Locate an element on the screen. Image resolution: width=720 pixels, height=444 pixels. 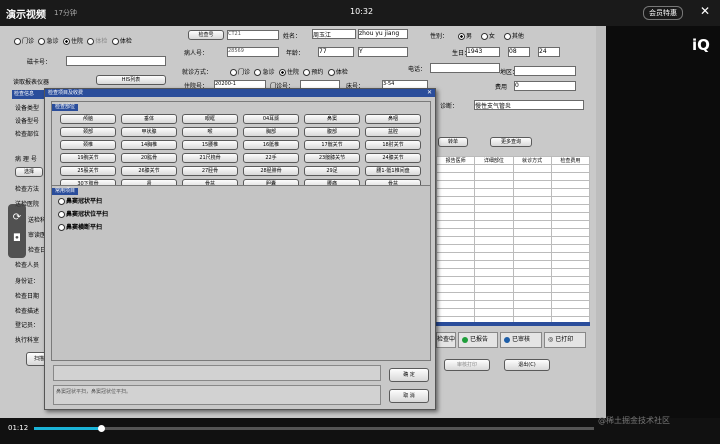
part-button: 腰1-骶1椎间盘 is located at coordinates (393, 171).